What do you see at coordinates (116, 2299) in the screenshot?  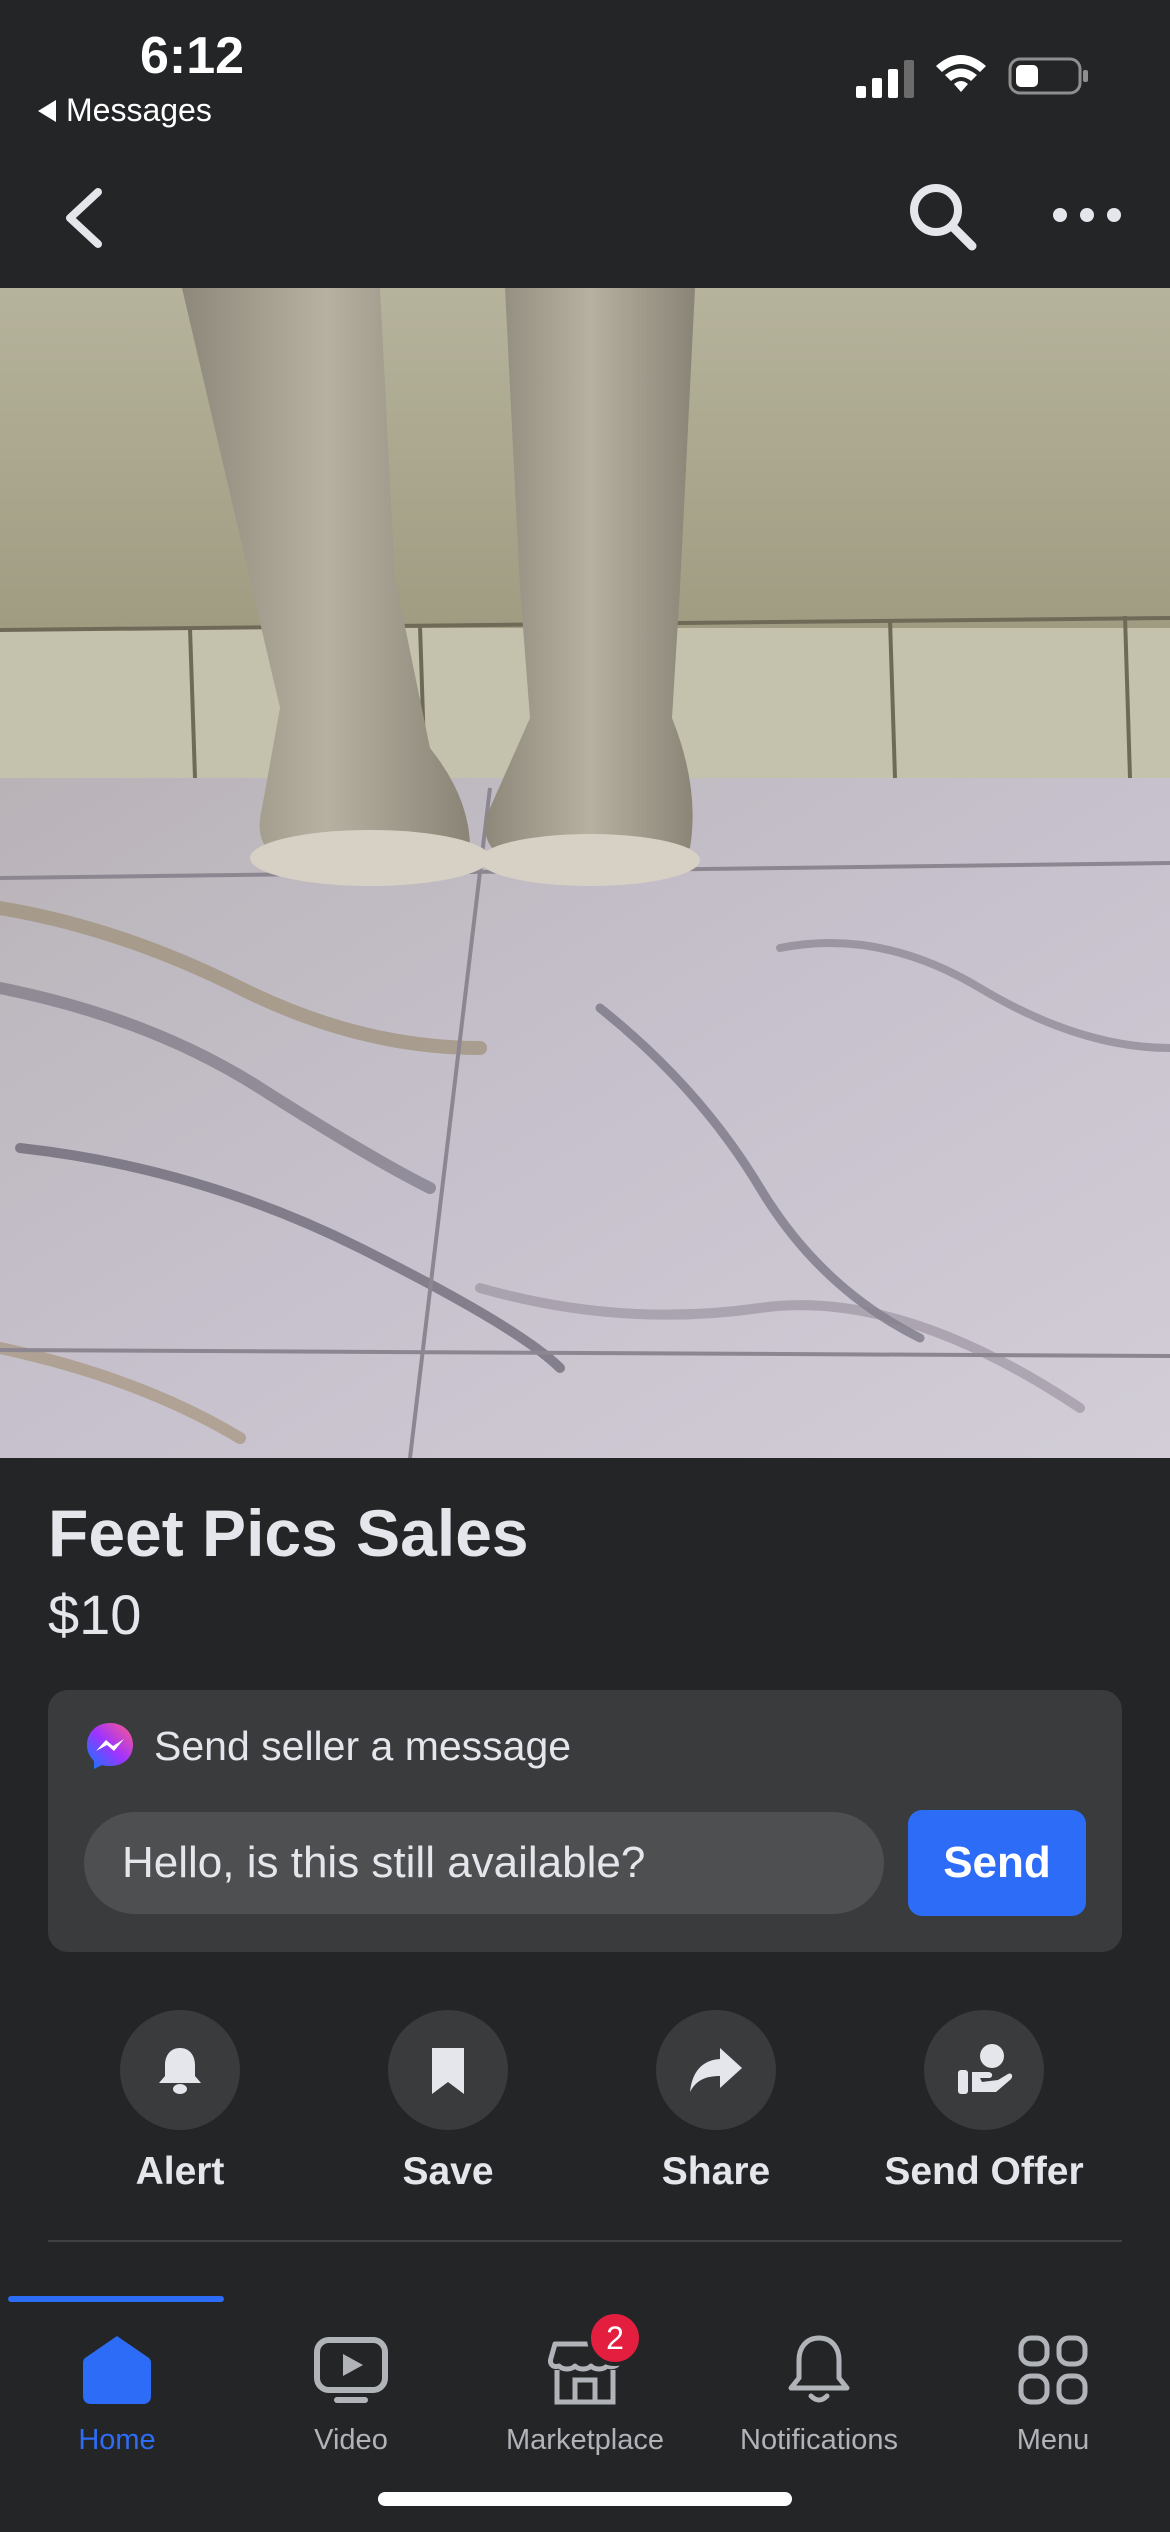 I see `active-tab-indicator` at bounding box center [116, 2299].